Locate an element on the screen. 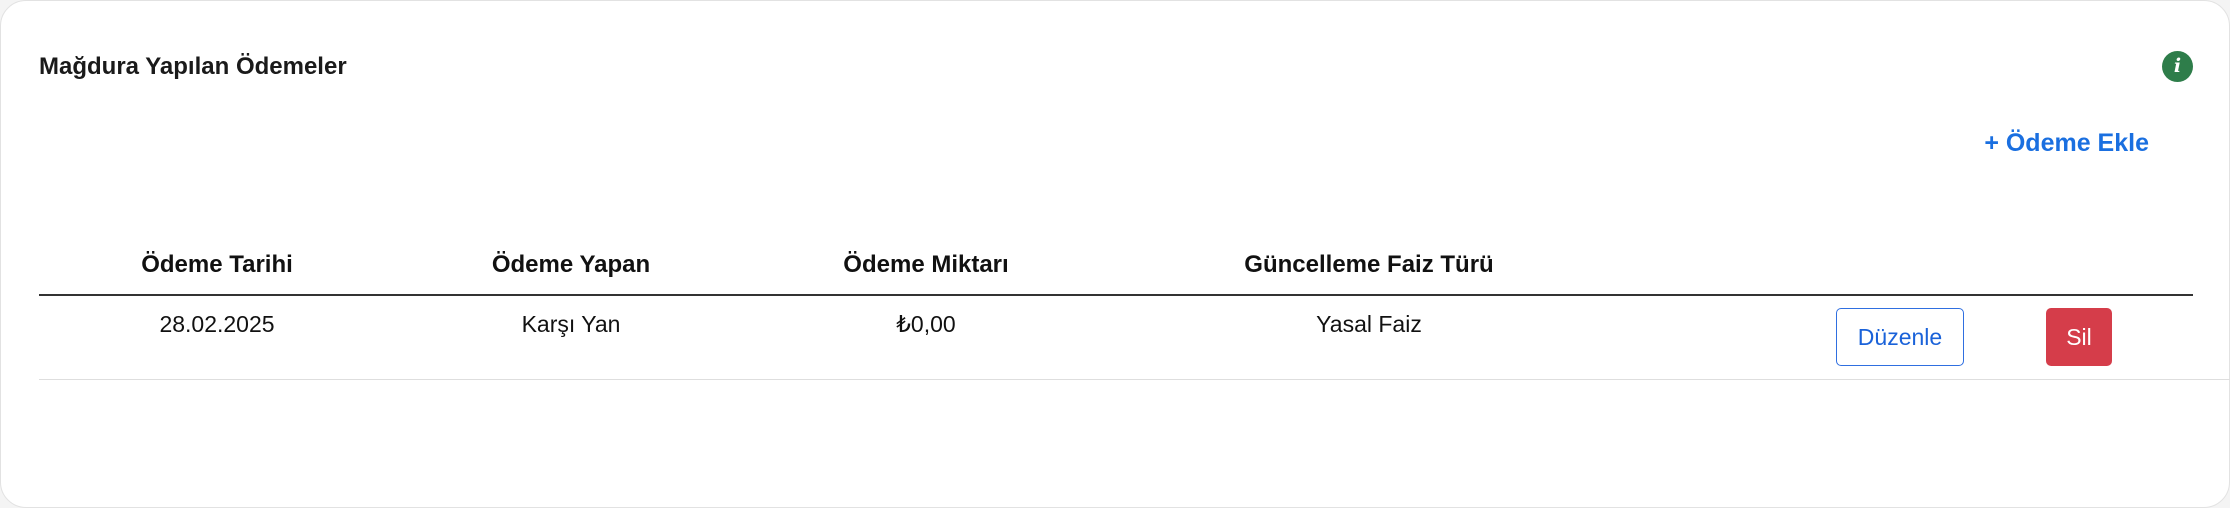 The image size is (2230, 508). header-interest-type: Güncelleme Faiz Türü is located at coordinates (1369, 264).